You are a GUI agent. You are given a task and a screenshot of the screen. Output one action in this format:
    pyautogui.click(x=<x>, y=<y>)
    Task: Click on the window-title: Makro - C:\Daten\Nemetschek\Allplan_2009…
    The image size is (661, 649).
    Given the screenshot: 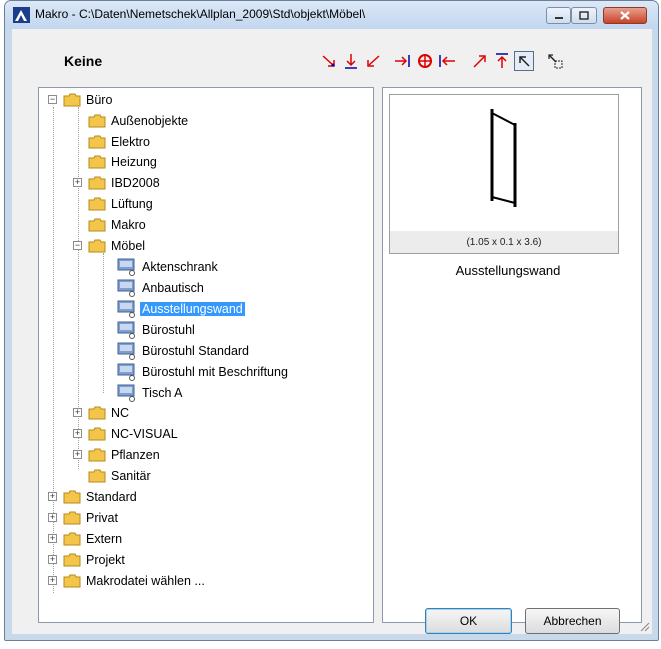 What is the action you would take?
    pyautogui.click(x=200, y=14)
    